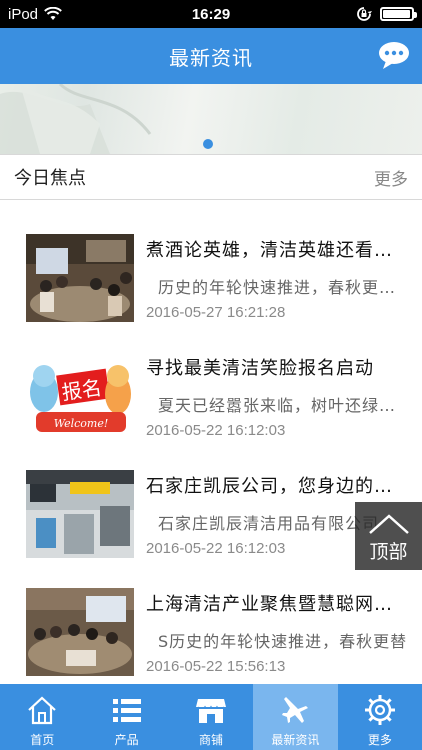 This screenshot has width=422, height=750. What do you see at coordinates (216, 666) in the screenshot?
I see `news-date: 2016-05-22 15:56:13` at bounding box center [216, 666].